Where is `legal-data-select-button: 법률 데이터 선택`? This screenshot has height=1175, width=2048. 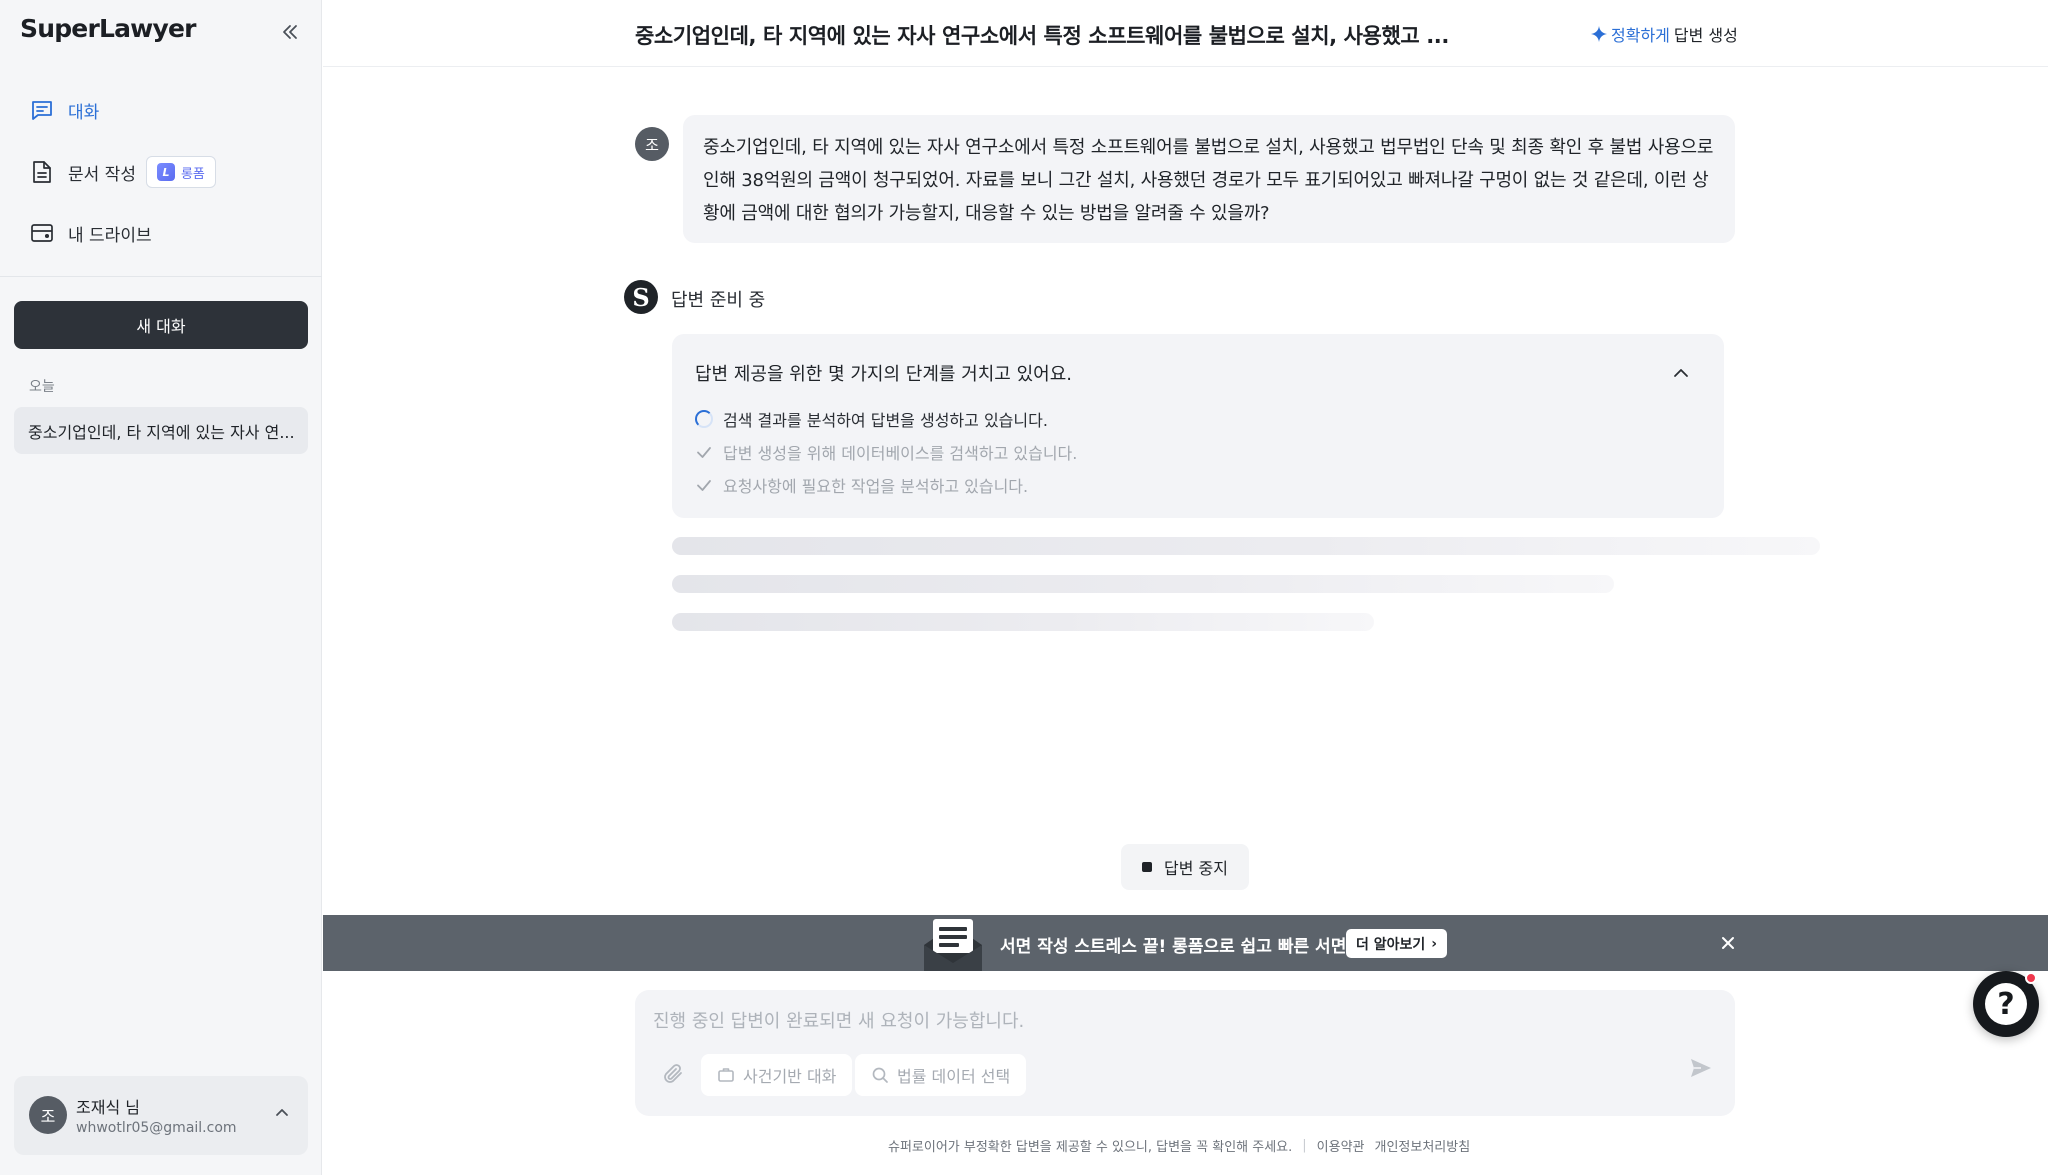
legal-data-select-button: 법률 데이터 선택 is located at coordinates (941, 1075).